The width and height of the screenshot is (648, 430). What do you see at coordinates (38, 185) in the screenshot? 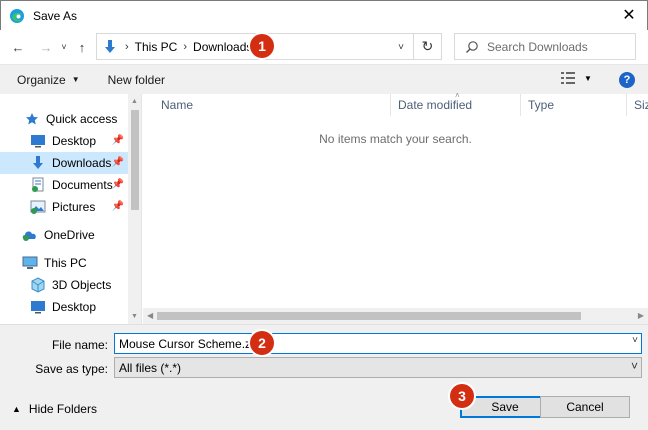
I see `documents-icon` at bounding box center [38, 185].